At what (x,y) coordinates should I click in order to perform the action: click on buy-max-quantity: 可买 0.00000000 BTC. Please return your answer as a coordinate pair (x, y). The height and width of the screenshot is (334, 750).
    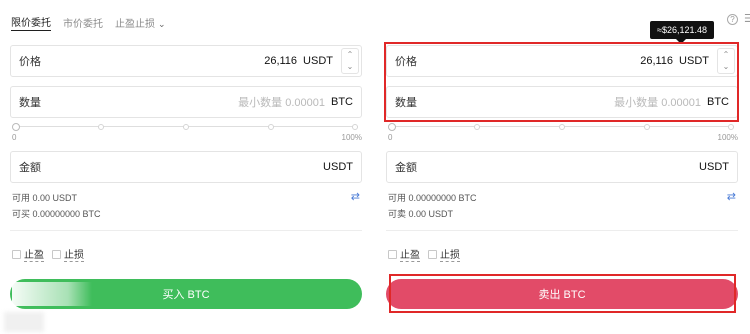
    Looking at the image, I should click on (56, 214).